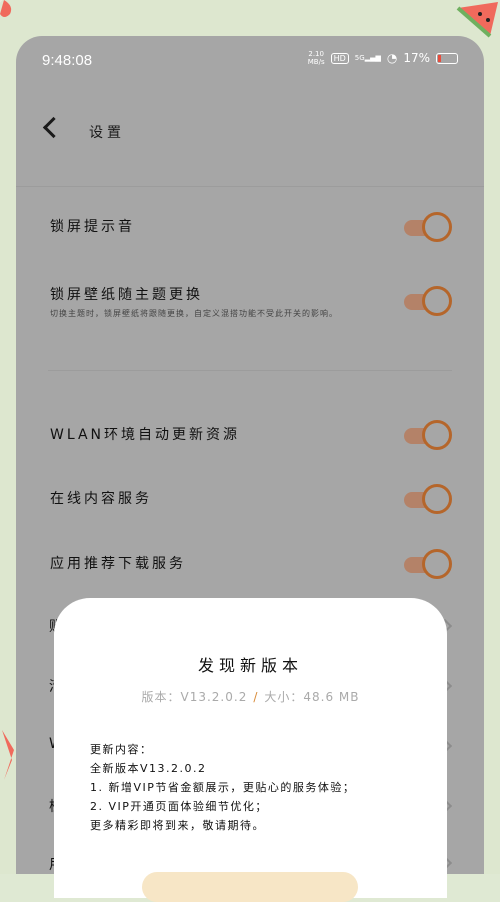 This screenshot has width=500, height=902. I want to click on setting-app-recommend: 应用推荐下载服务, so click(253, 564).